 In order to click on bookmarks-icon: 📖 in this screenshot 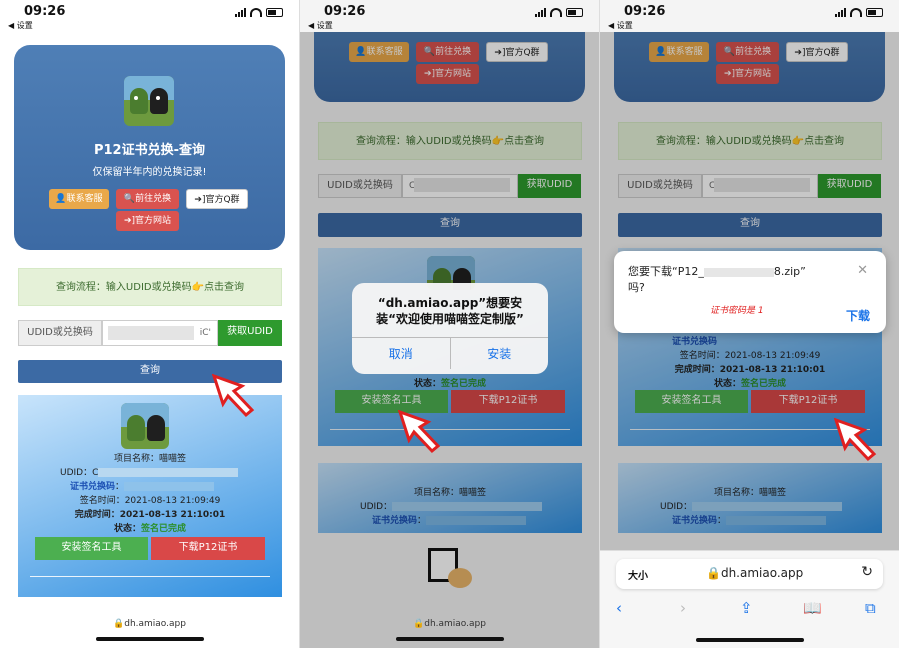, I will do `click(812, 608)`.